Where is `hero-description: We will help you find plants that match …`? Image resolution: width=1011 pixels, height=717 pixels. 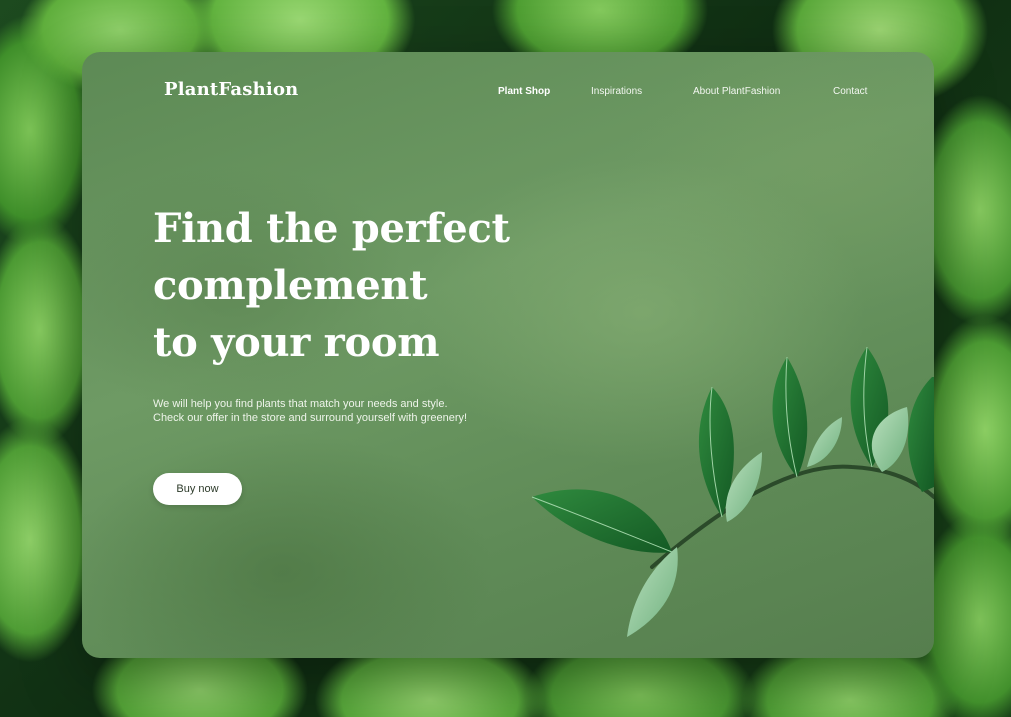 hero-description: We will help you find plants that match … is located at coordinates (310, 411).